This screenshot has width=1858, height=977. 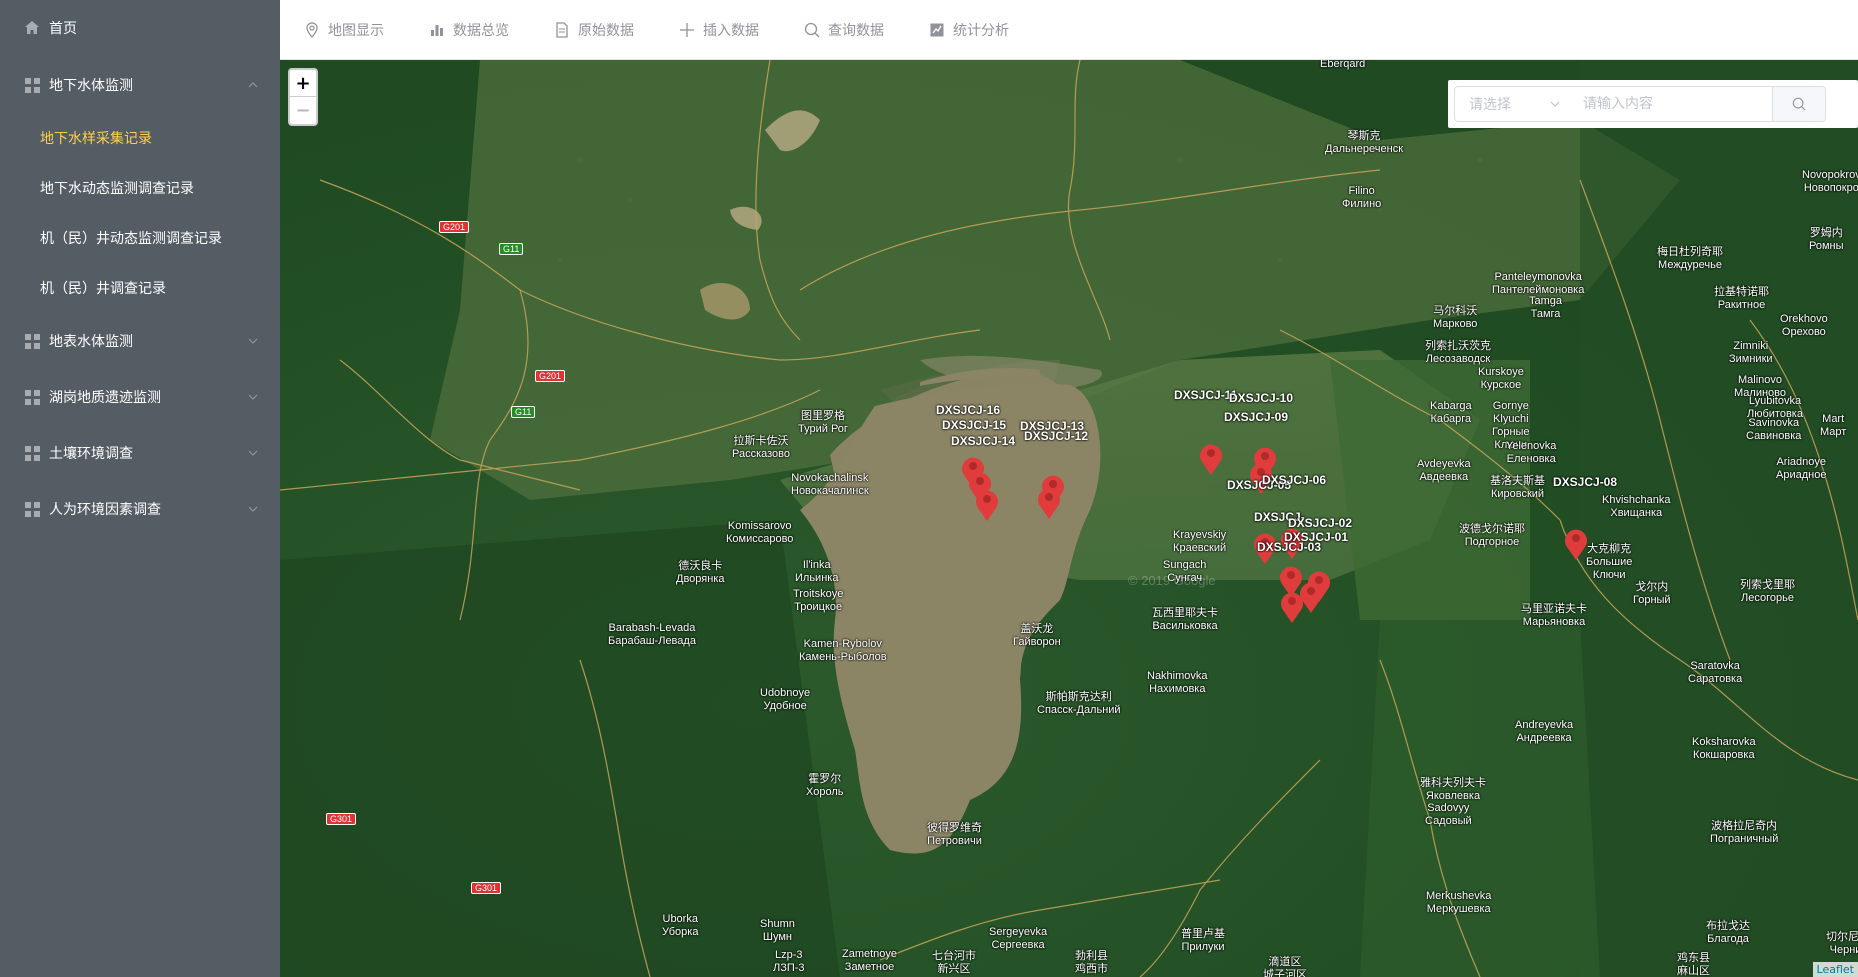 What do you see at coordinates (1585, 482) in the screenshot?
I see `marker-label: DXSJCJ-08` at bounding box center [1585, 482].